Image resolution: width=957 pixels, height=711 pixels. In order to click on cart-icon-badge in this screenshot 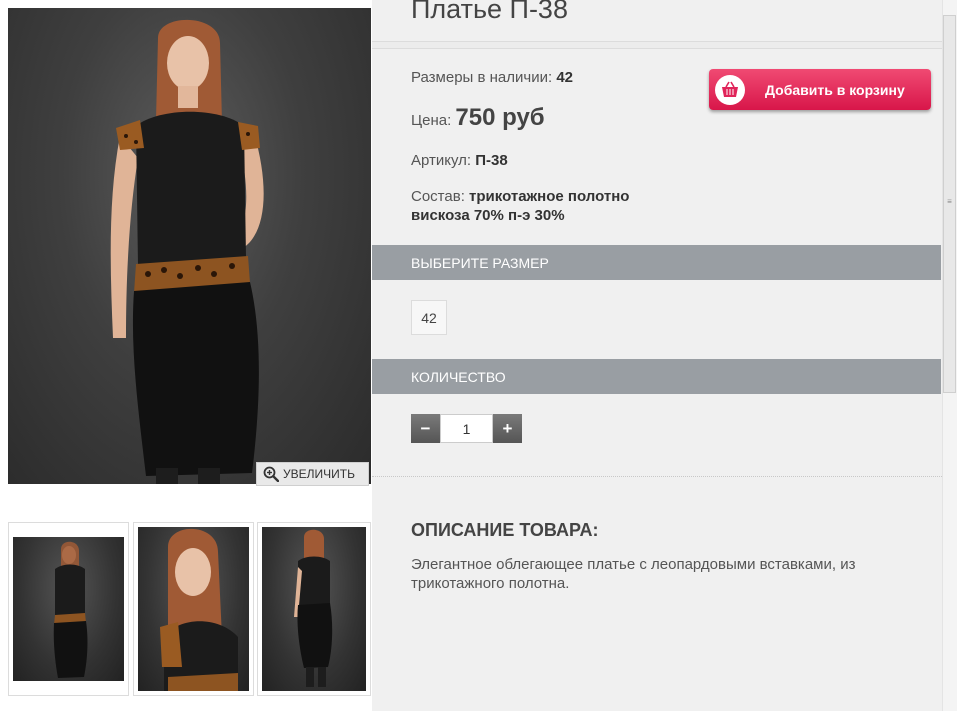, I will do `click(730, 89)`.